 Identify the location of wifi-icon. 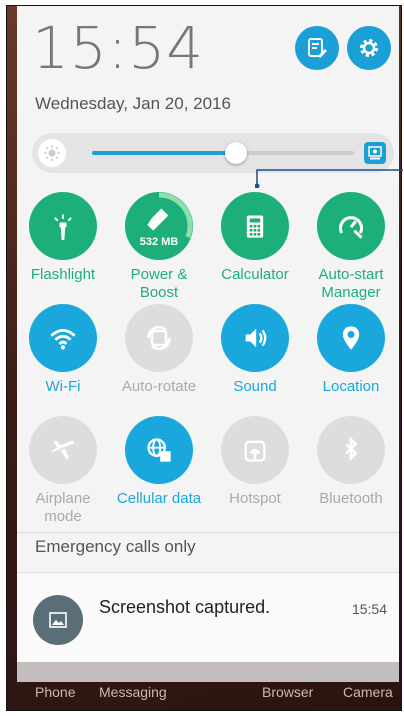
(63, 339).